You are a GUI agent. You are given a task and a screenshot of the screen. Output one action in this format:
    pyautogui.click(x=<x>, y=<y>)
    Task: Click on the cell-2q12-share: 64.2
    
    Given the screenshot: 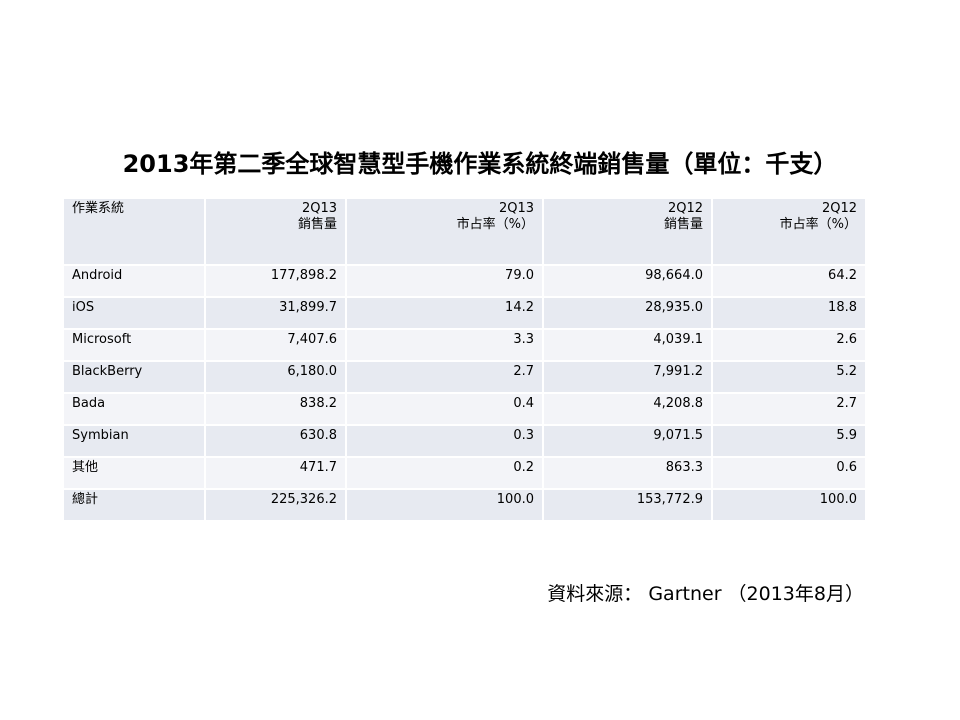 What is the action you would take?
    pyautogui.click(x=789, y=281)
    